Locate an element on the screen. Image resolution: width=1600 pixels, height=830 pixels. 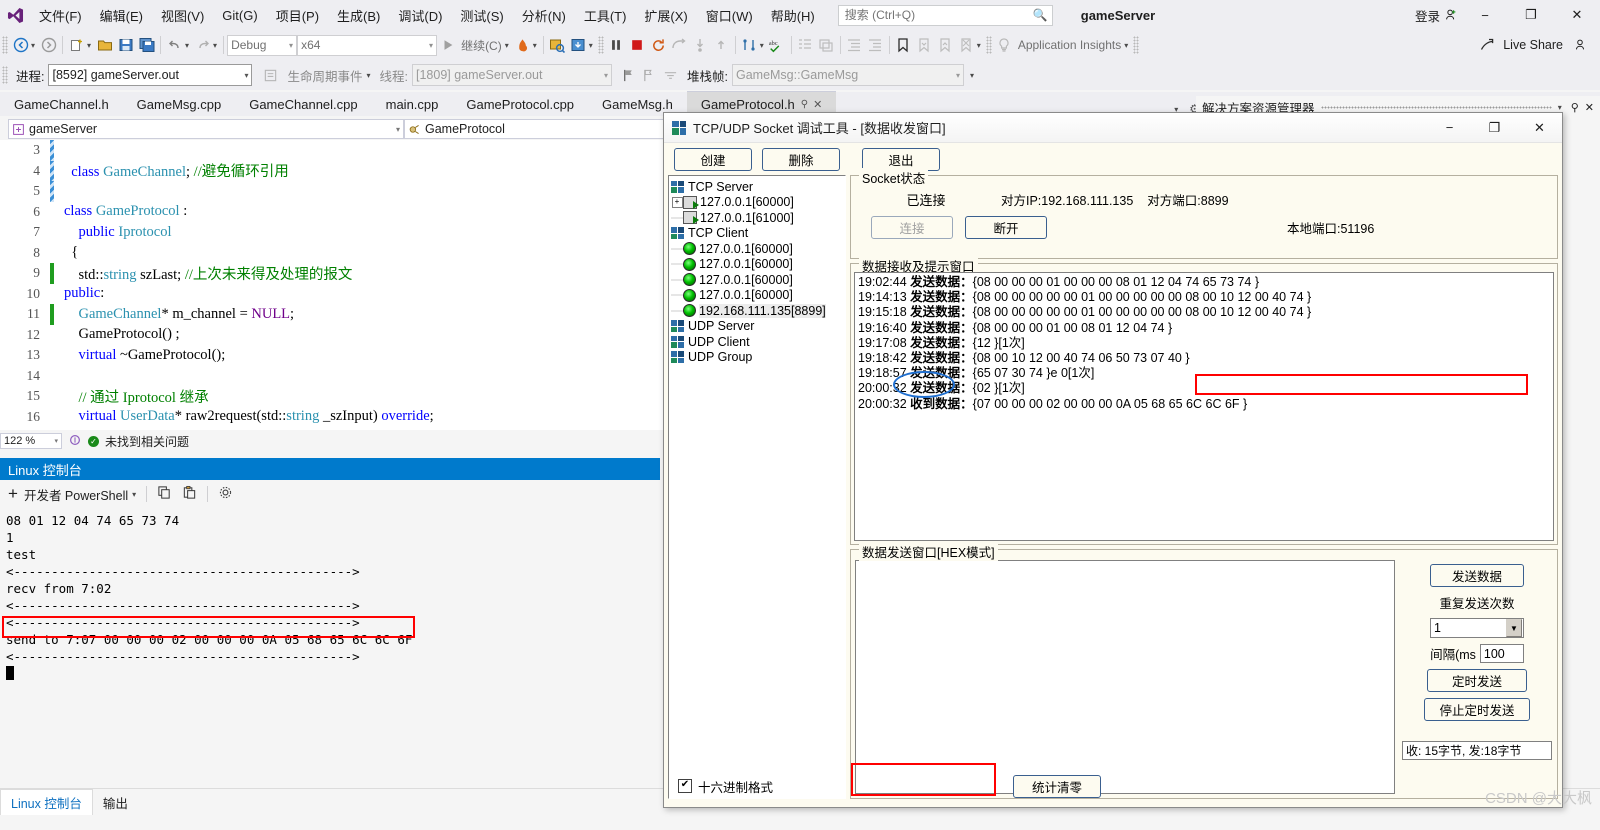
zoom-level-select: 122 % ▾ is located at coordinates (31, 441).